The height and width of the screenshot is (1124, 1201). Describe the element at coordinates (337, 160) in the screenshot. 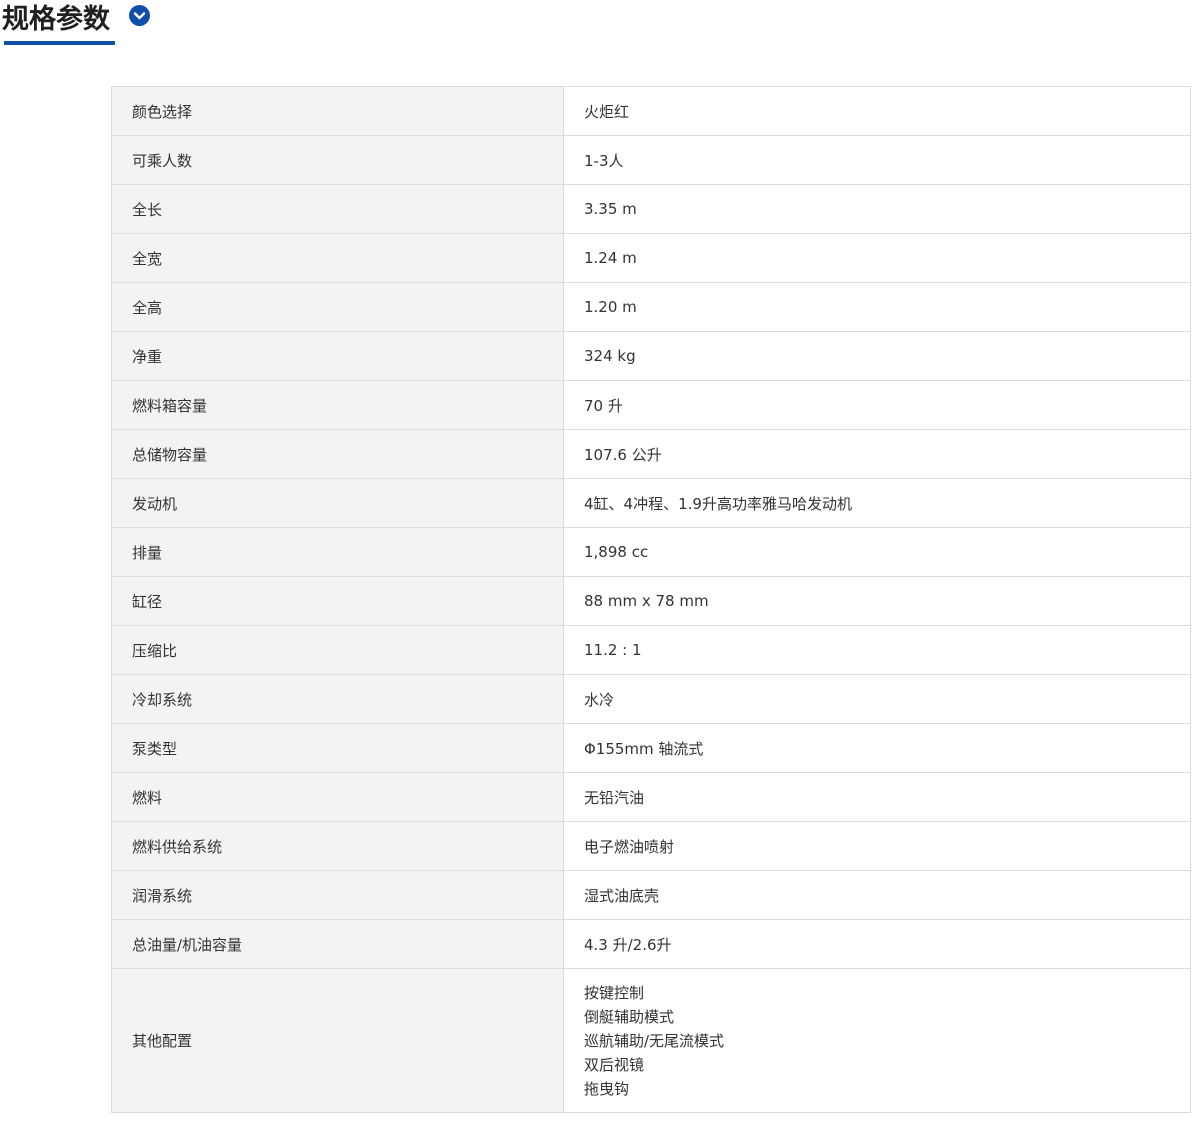

I see `spec-label: 可乘人数` at that location.